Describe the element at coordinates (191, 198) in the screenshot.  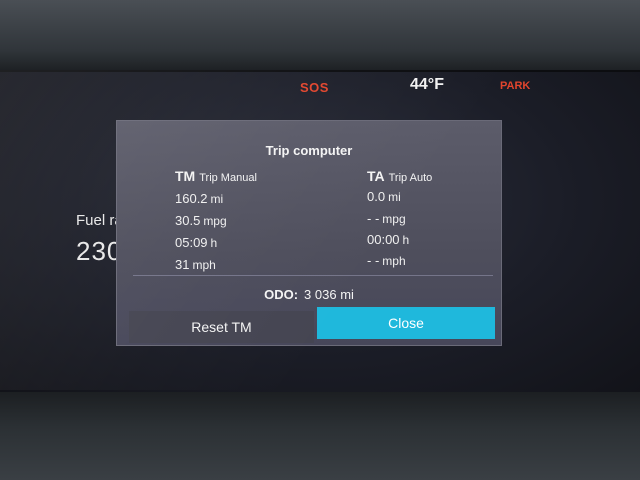
I see `tm-distance-value: 160.2` at that location.